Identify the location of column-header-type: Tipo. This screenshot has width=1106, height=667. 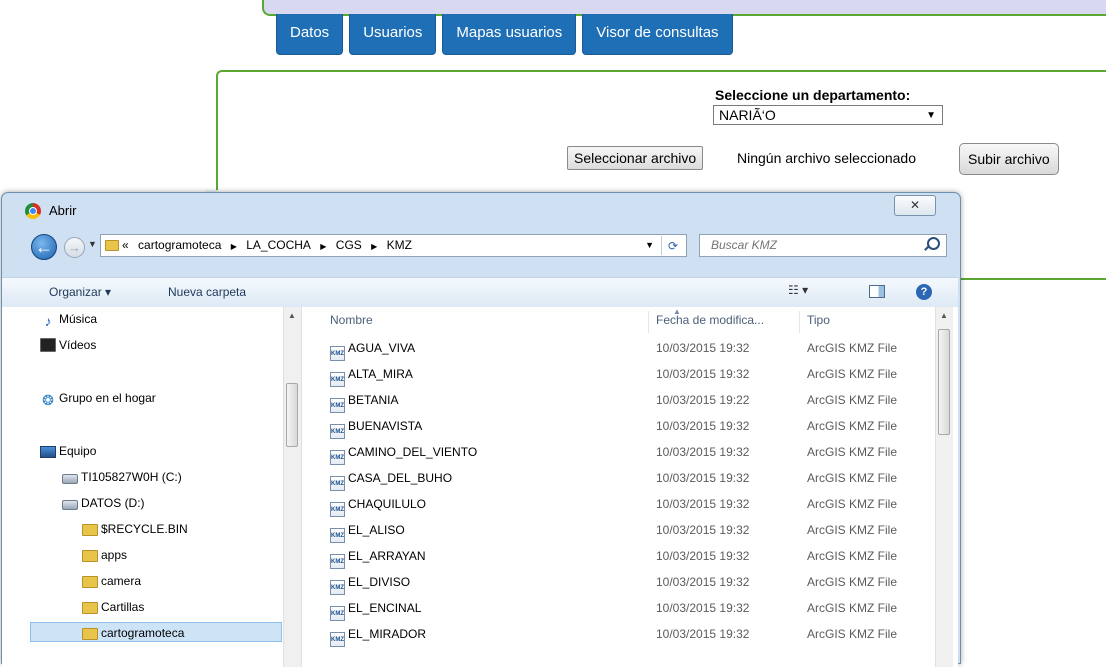
(818, 320).